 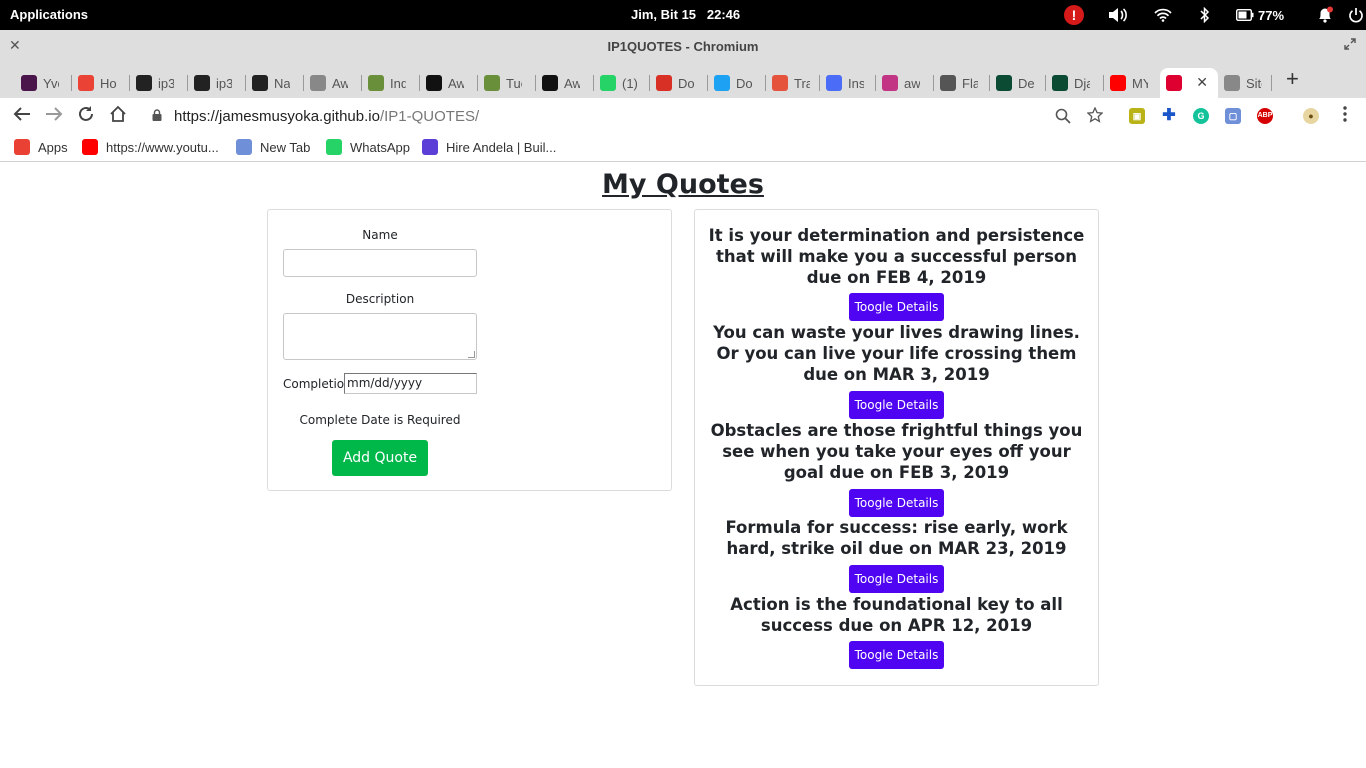 I want to click on resize-grip-icon, so click(x=471, y=354).